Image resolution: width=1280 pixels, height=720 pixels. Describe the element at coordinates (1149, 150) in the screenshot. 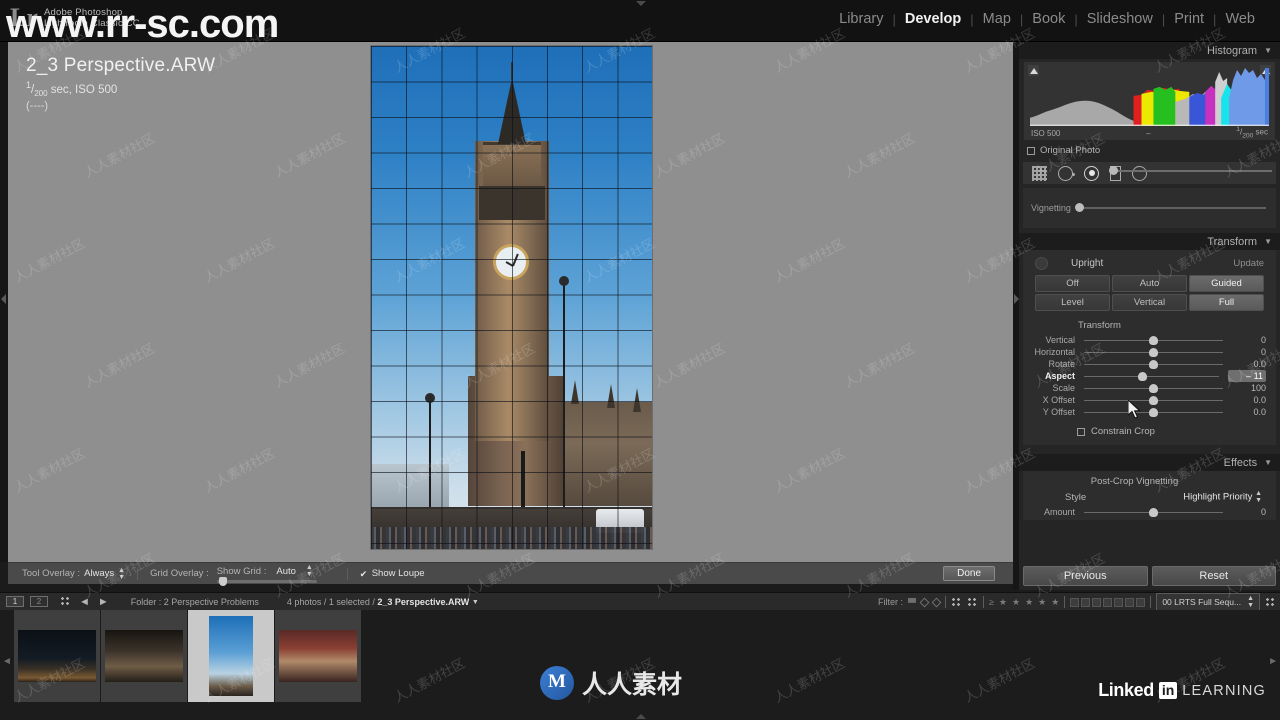

I see `original-photo-toggle: Original Photo` at that location.